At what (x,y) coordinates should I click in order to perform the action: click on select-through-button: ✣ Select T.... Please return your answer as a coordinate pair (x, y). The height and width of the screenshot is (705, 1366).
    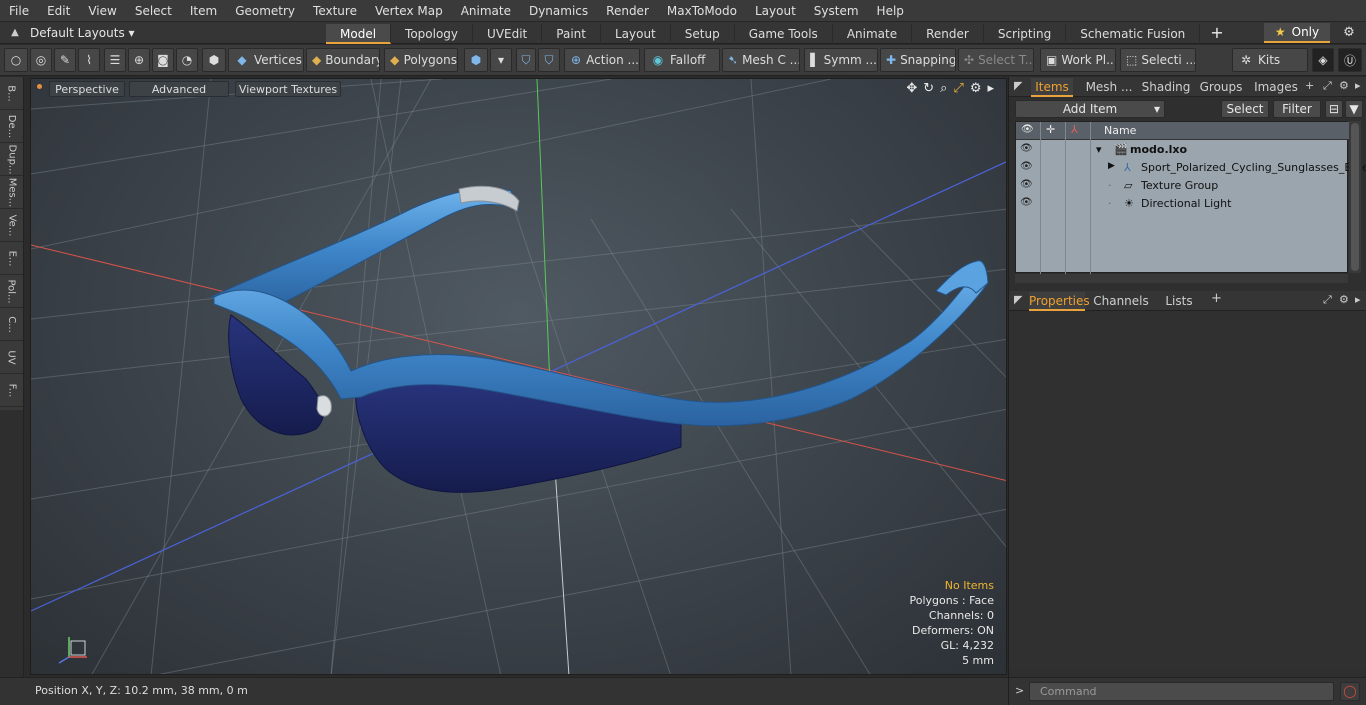
    Looking at the image, I should click on (996, 60).